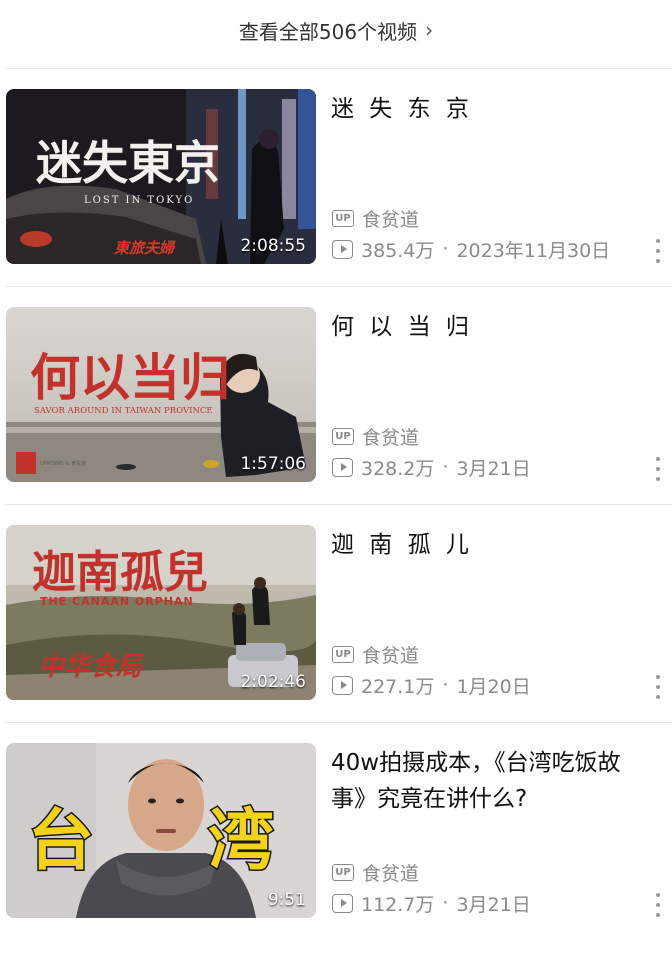 The image size is (672, 961). I want to click on view-count: 385.4万, so click(398, 250).